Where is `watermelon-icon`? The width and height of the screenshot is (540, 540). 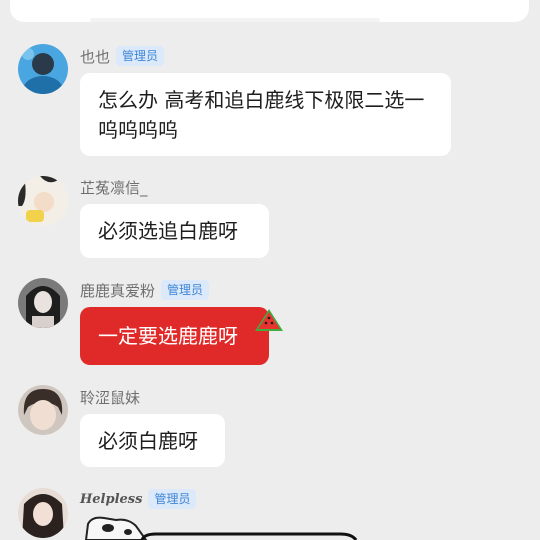 watermelon-icon is located at coordinates (269, 320).